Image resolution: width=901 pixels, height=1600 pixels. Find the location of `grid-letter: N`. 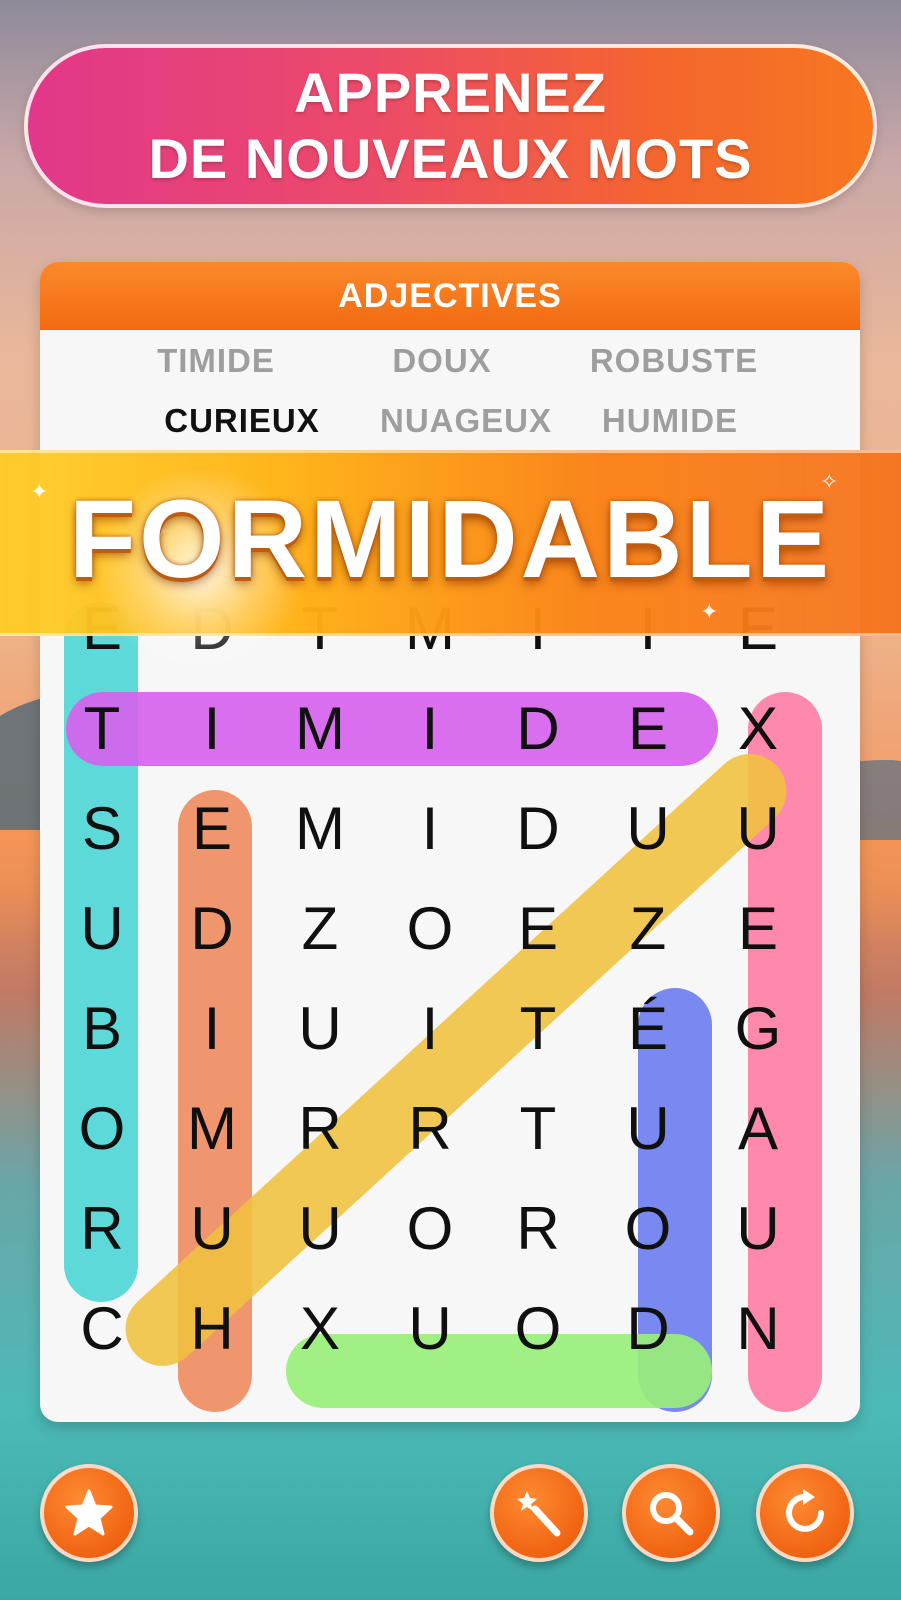

grid-letter: N is located at coordinates (758, 1329).